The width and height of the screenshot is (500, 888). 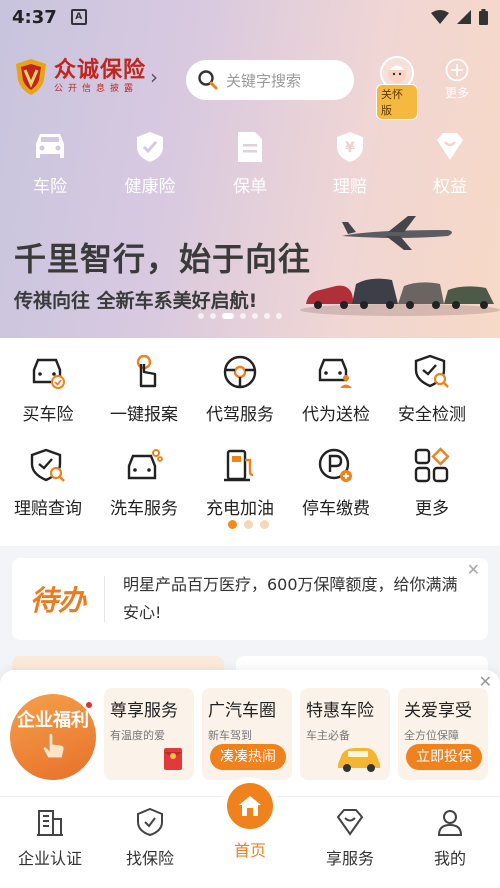 I want to click on nav-label: 享服务, so click(x=349, y=858).